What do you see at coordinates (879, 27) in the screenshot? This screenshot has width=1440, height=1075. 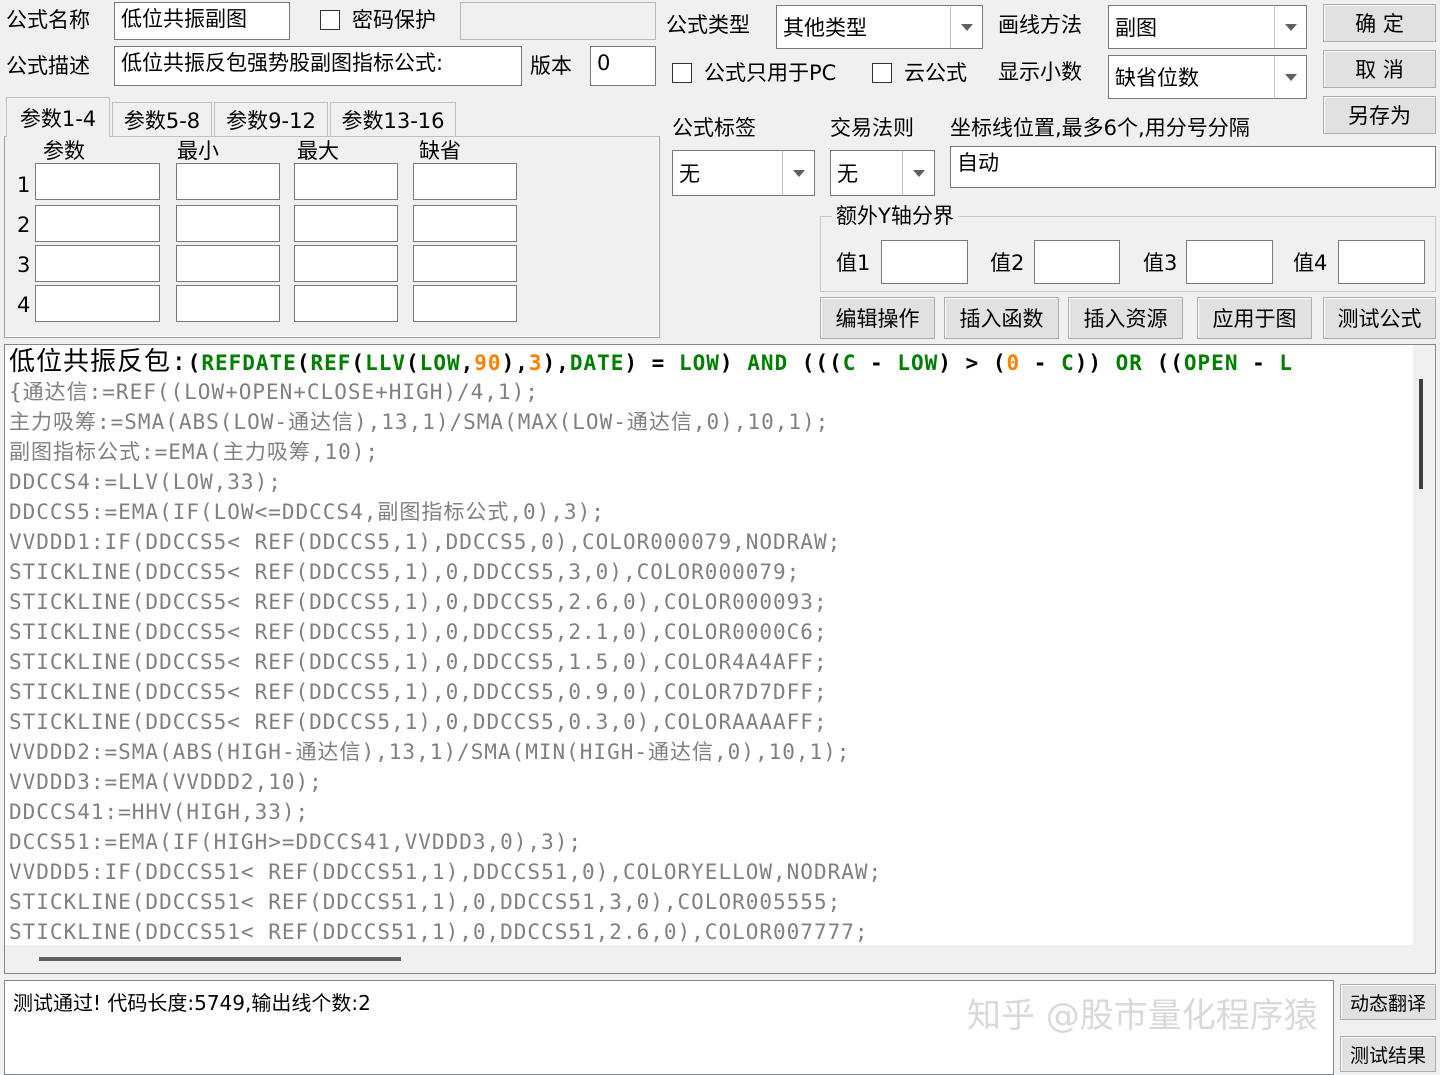 I see `type-select: 其他类型` at bounding box center [879, 27].